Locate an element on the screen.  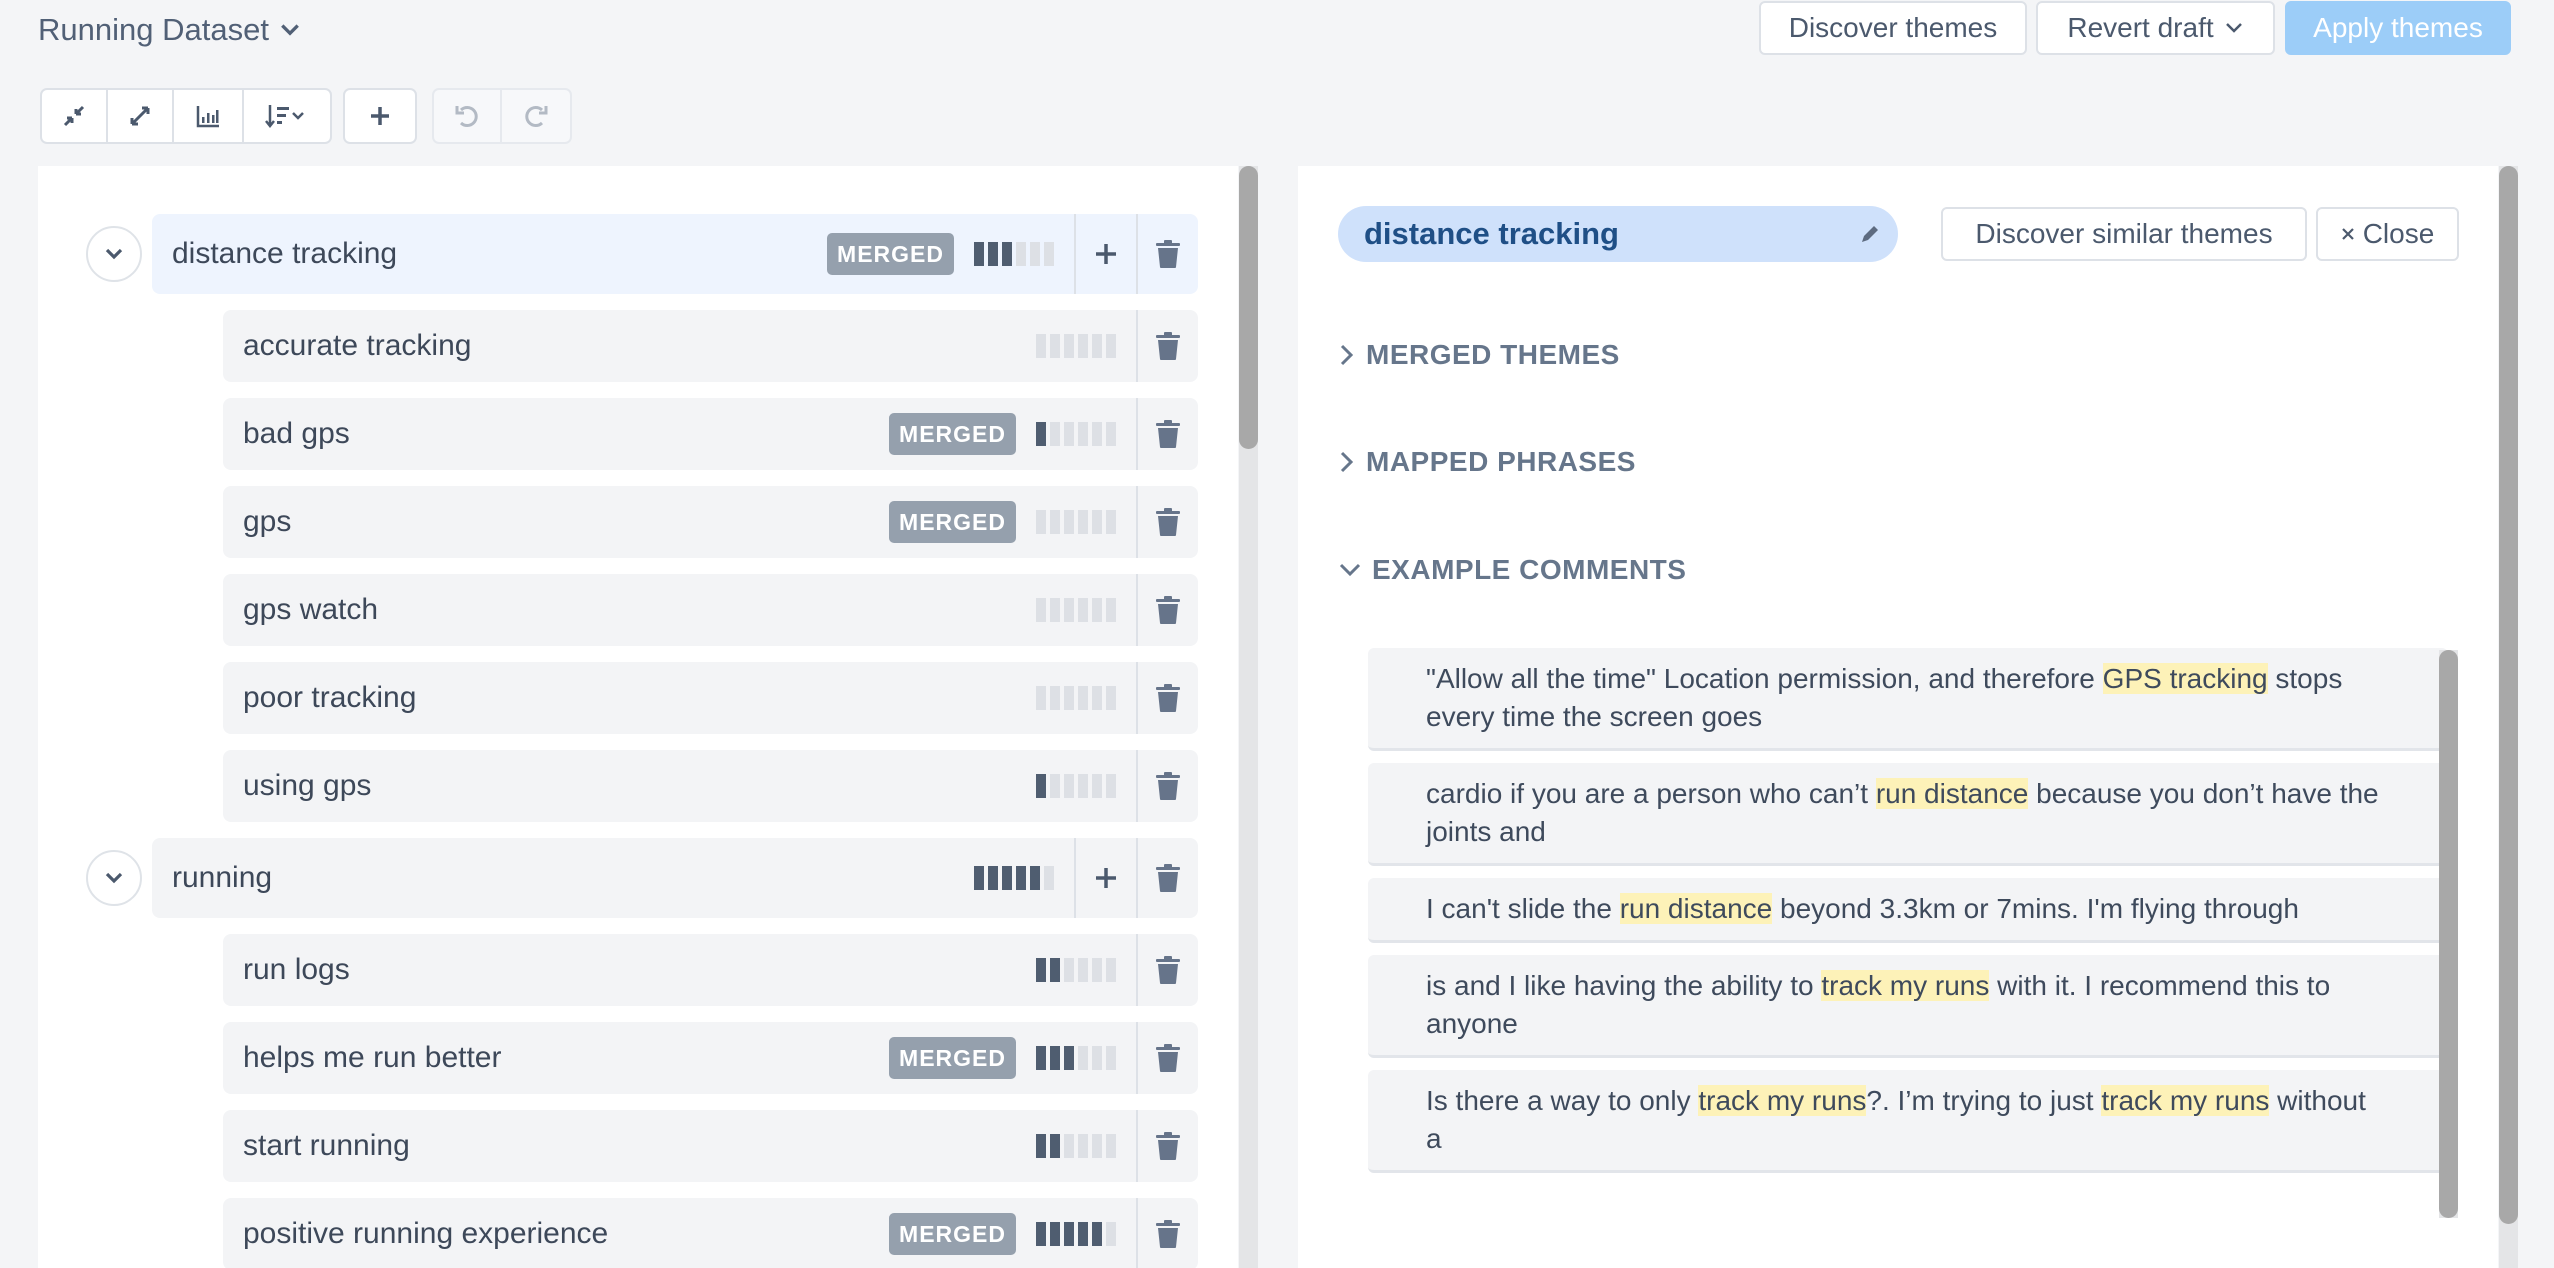
detail-scrollbar-thumb is located at coordinates (2508, 695).